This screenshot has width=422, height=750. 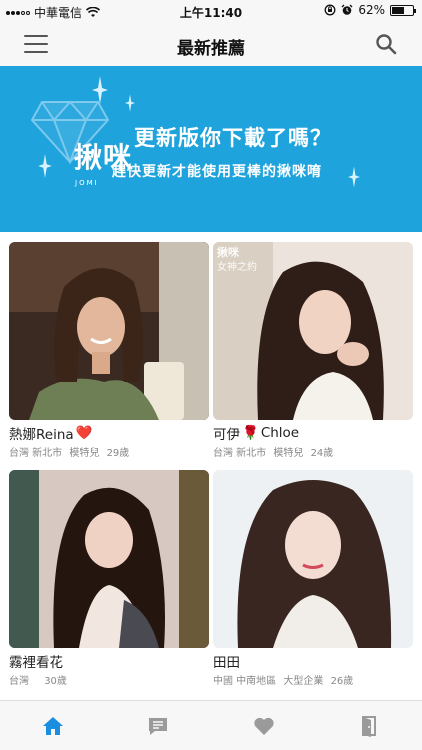 I want to click on tab-bar, so click(x=211, y=725).